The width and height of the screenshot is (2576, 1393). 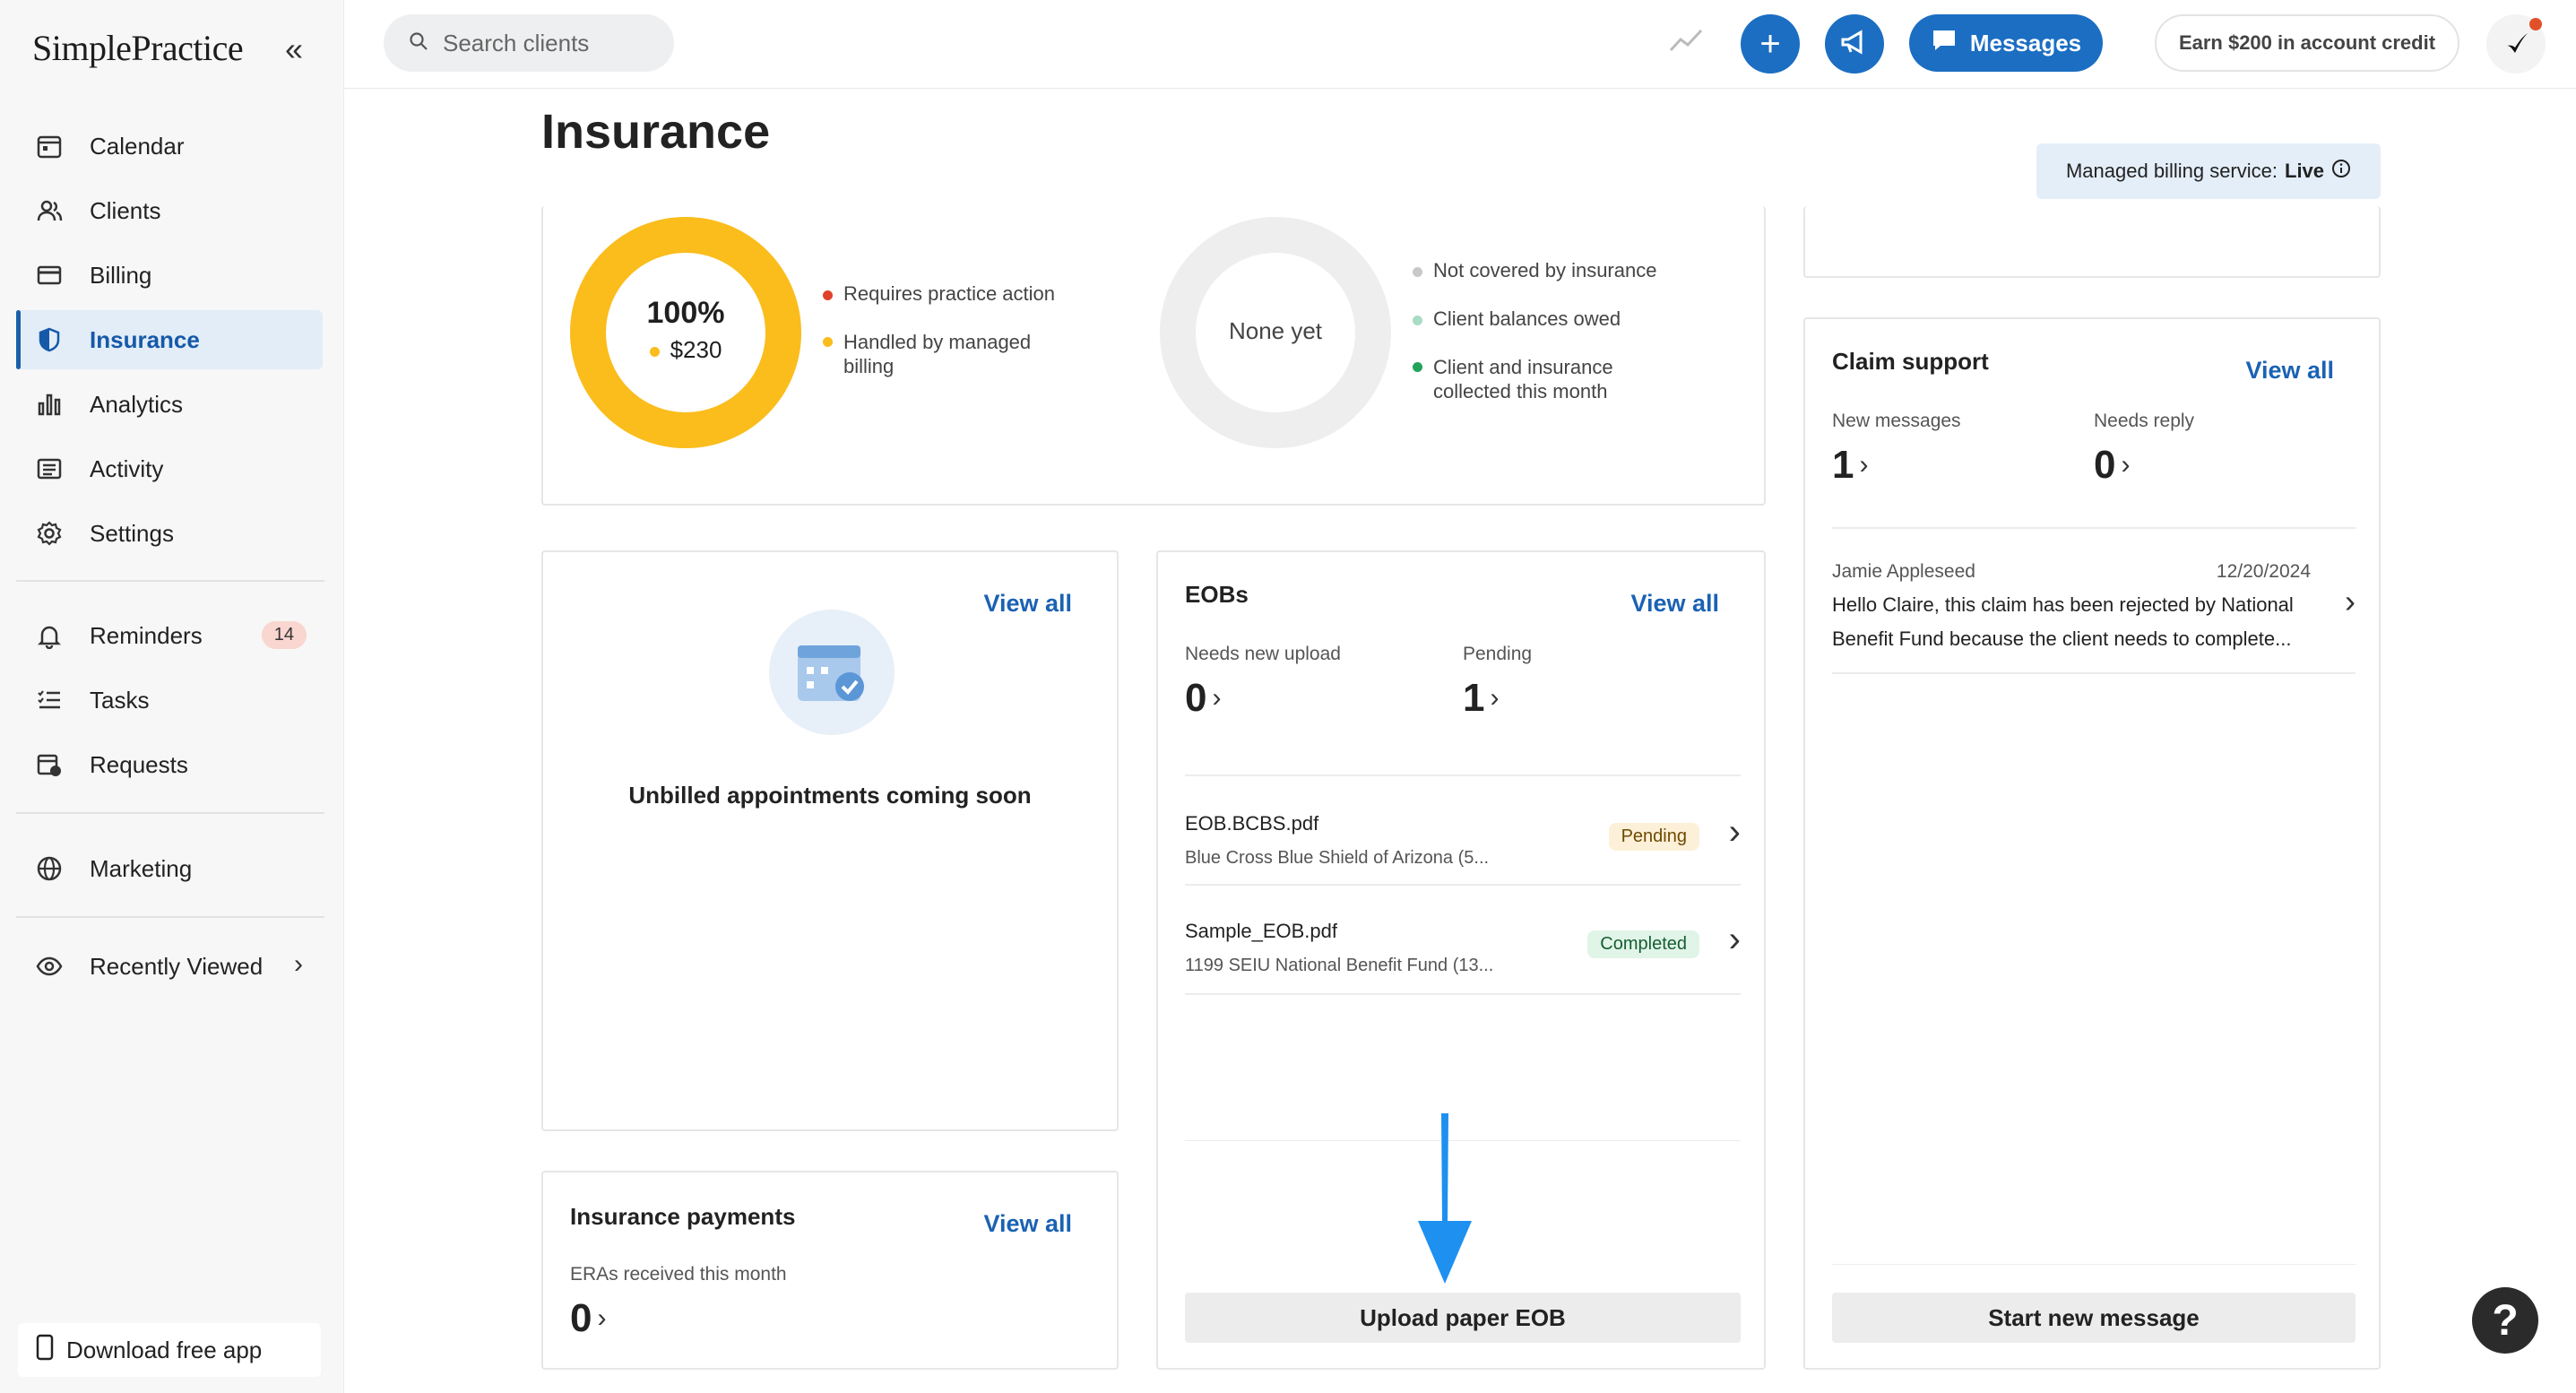 What do you see at coordinates (294, 49) in the screenshot?
I see `collapse-sidebar-icon: «` at bounding box center [294, 49].